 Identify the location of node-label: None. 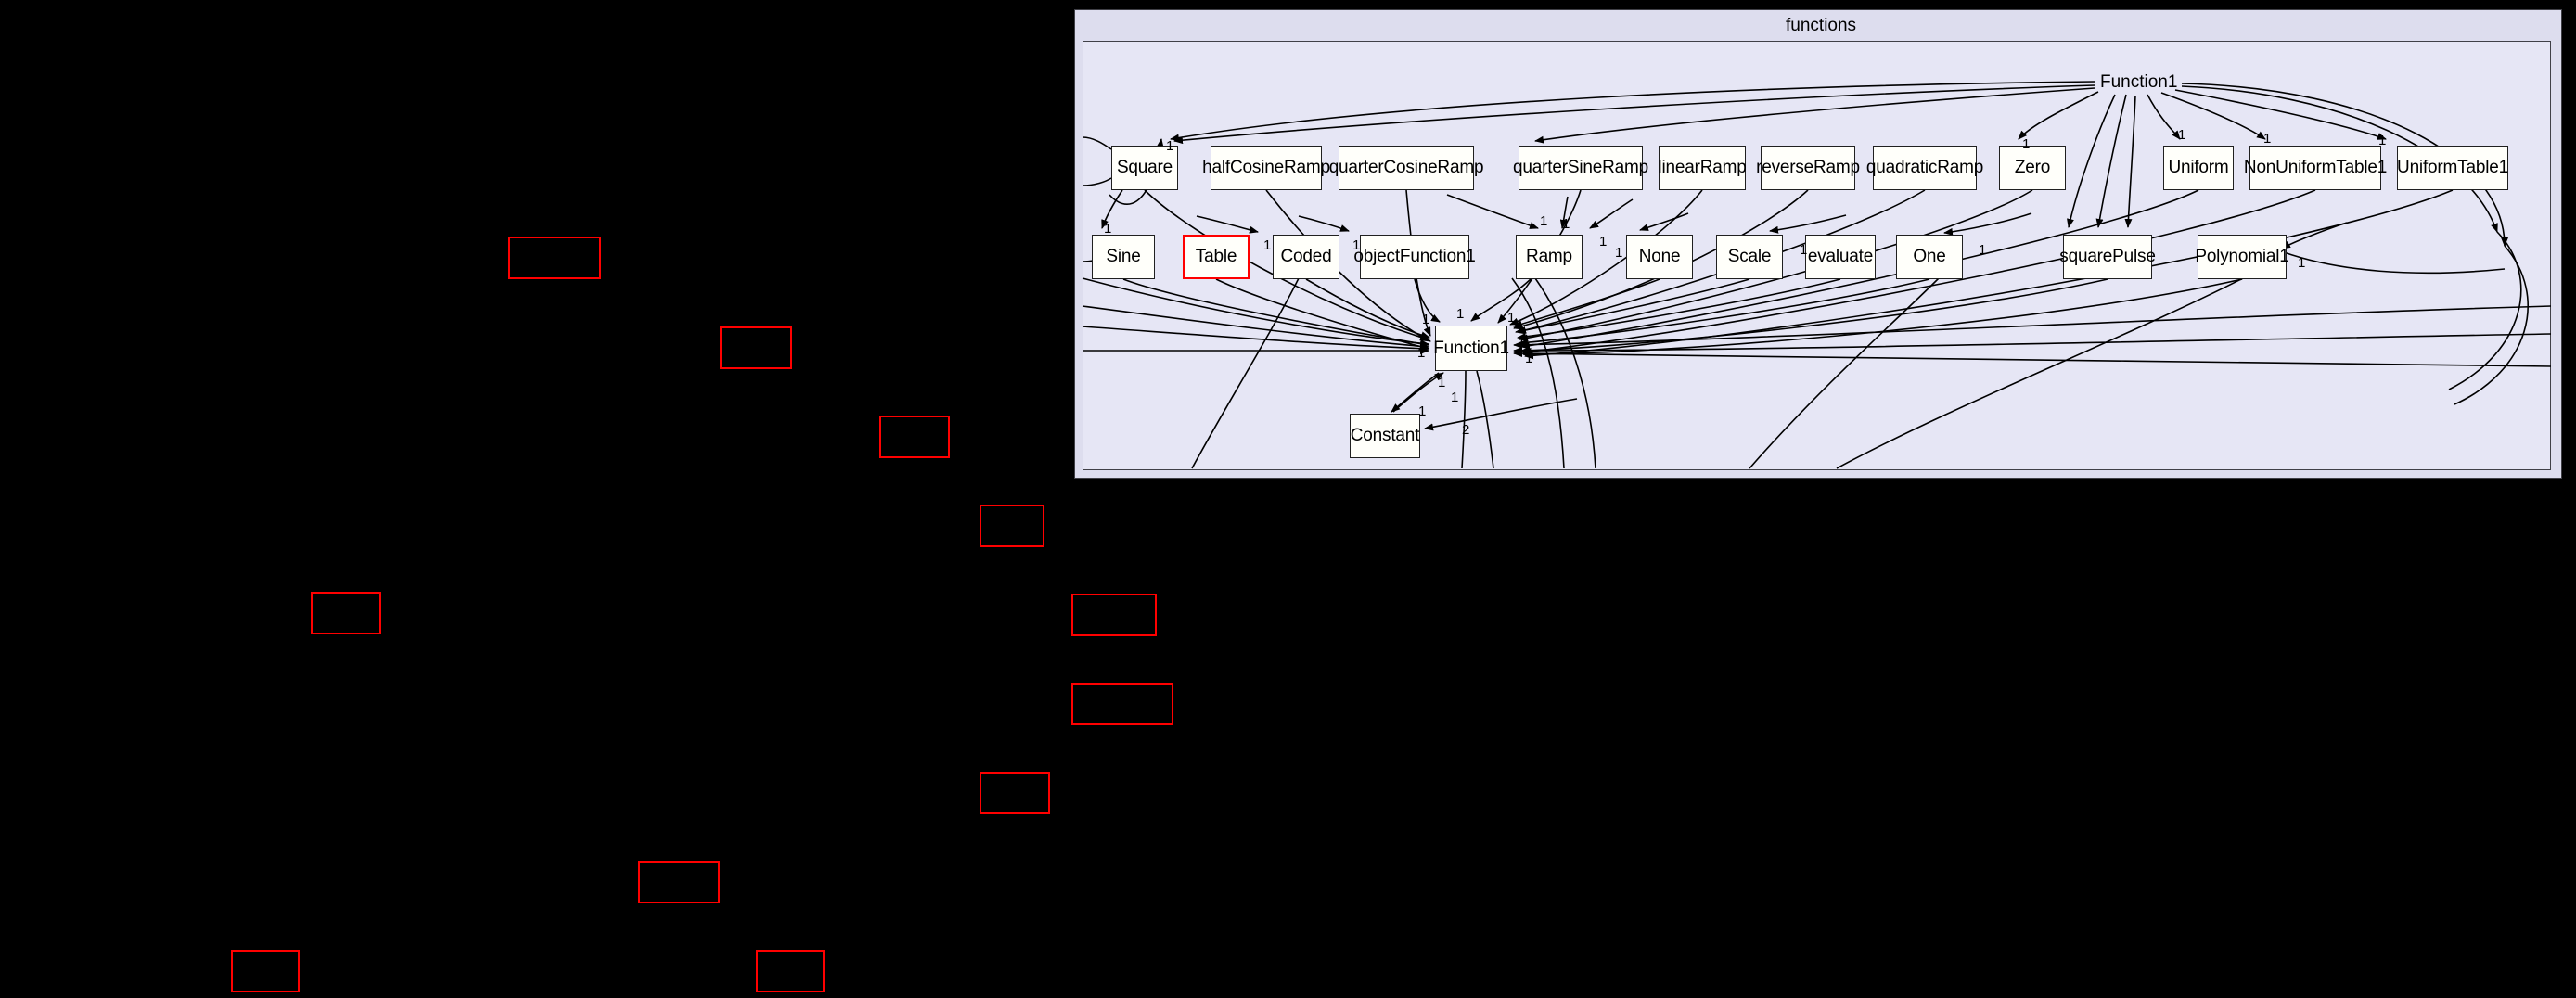
(1659, 256).